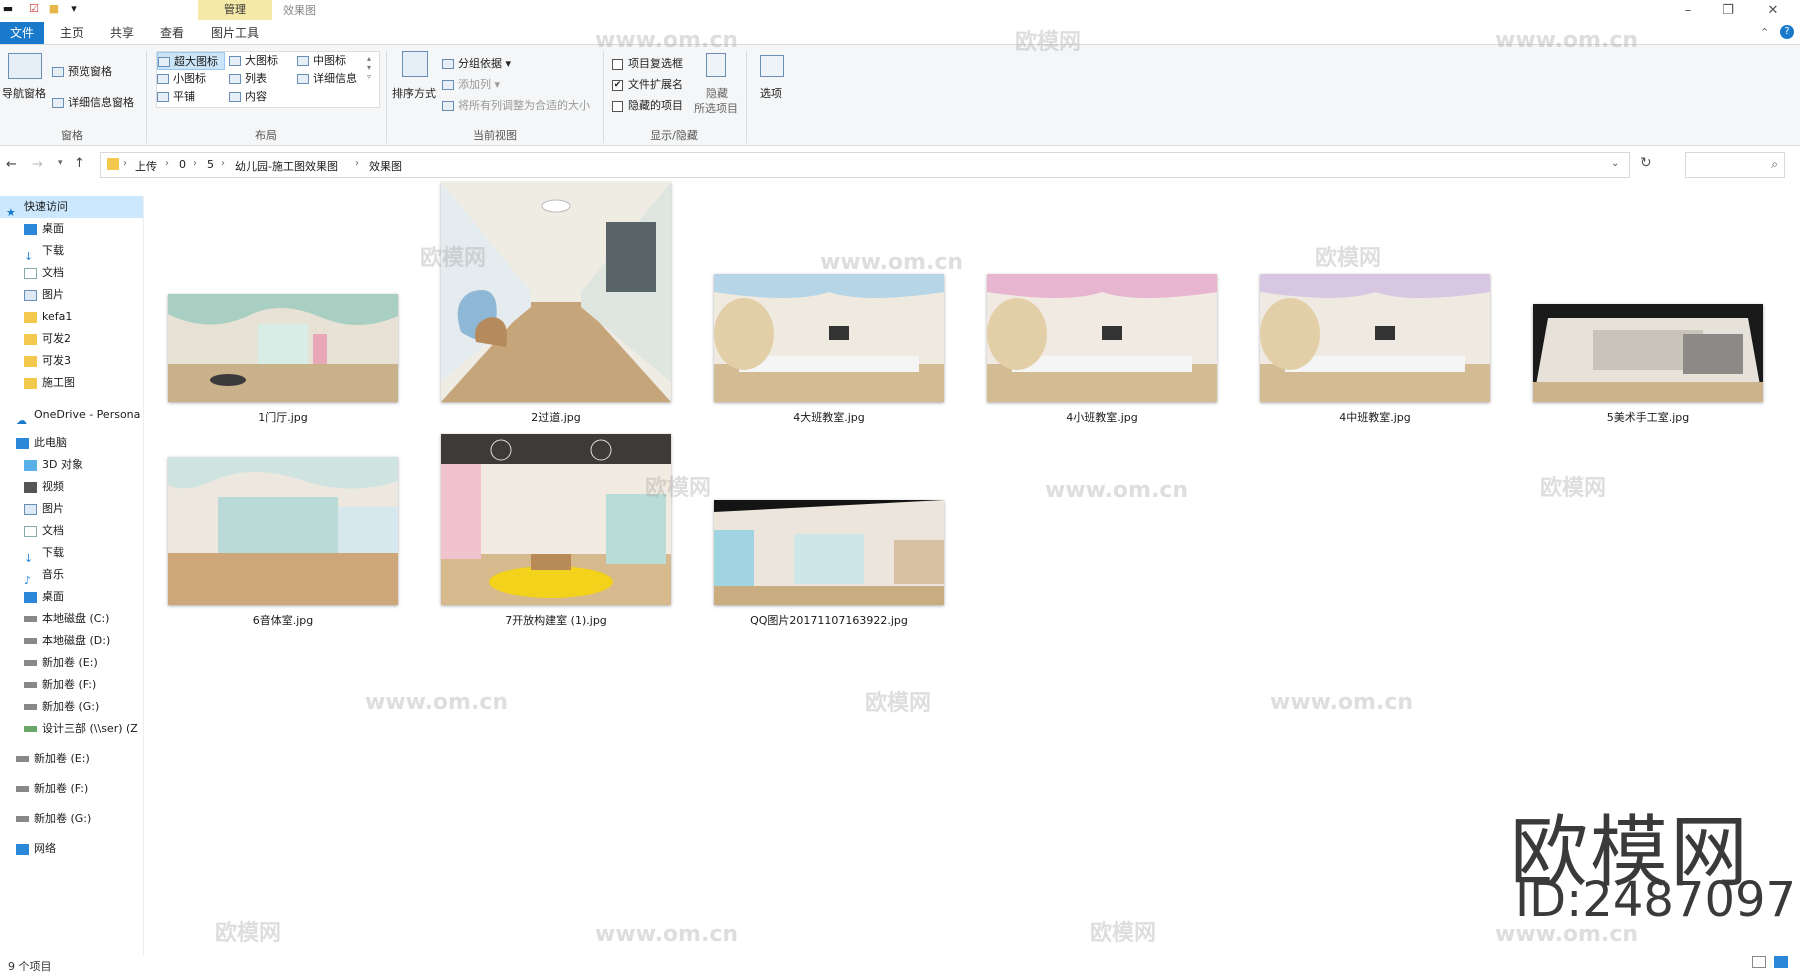 Image resolution: width=1800 pixels, height=976 pixels. What do you see at coordinates (71, 663) in the screenshot?
I see `sidebar-item-drive-e: 新加卷 (E:)` at bounding box center [71, 663].